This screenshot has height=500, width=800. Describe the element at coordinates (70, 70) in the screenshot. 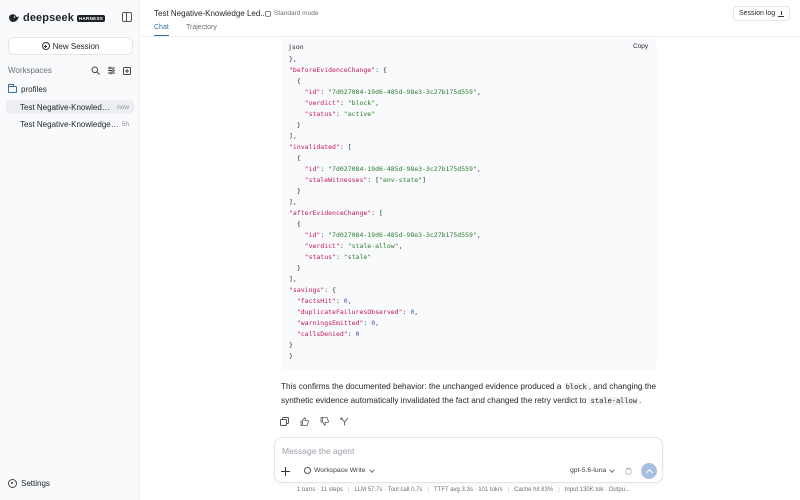

I see `workspaces-header: Workspaces` at that location.